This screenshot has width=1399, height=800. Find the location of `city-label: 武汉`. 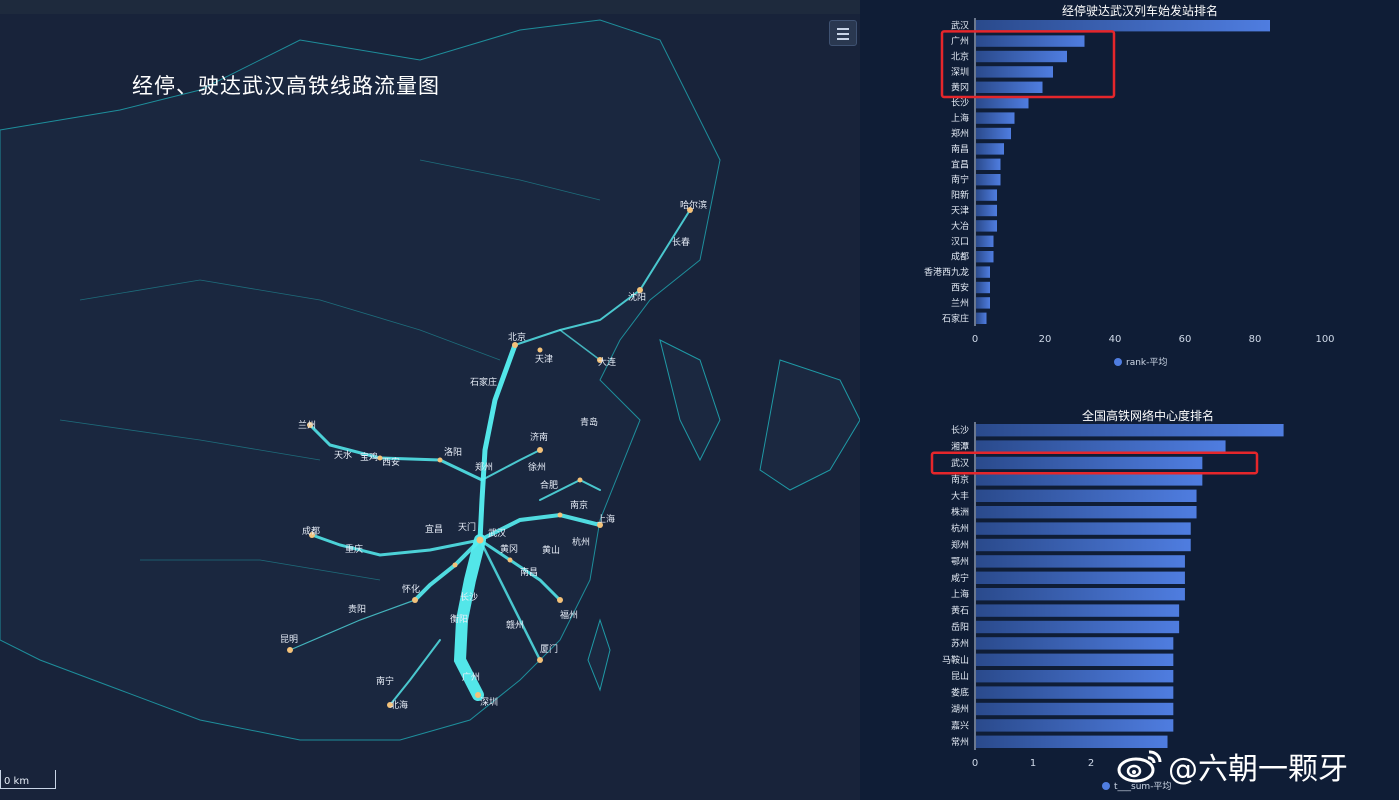

city-label: 武汉 is located at coordinates (497, 533).